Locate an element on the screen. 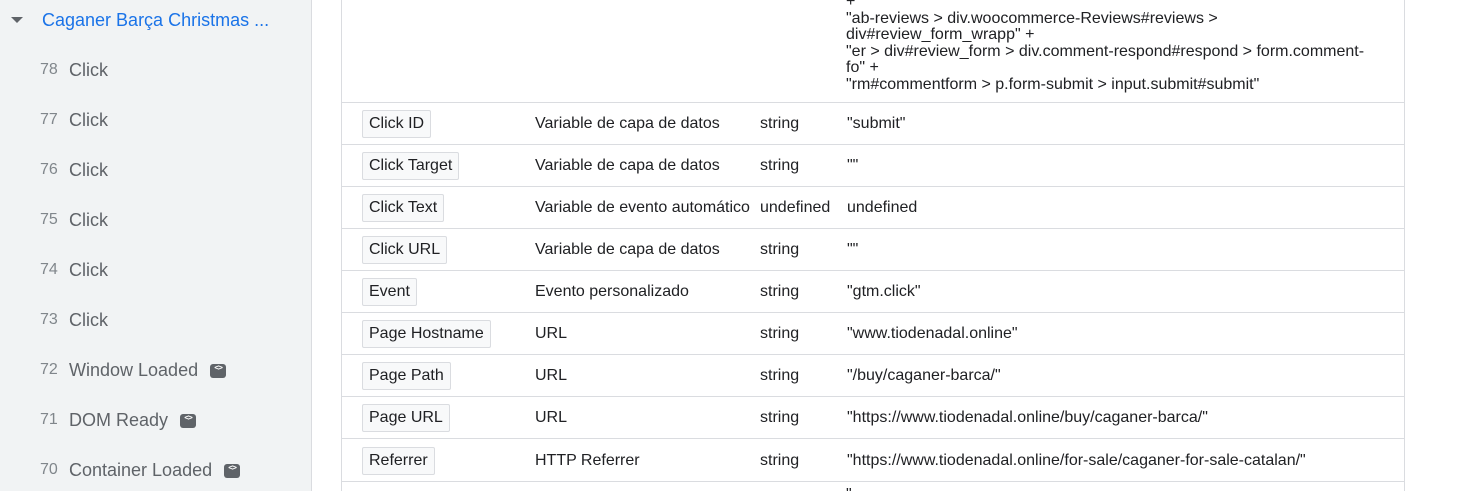 The image size is (1458, 491). variable-name-chip: Click URL is located at coordinates (405, 250).